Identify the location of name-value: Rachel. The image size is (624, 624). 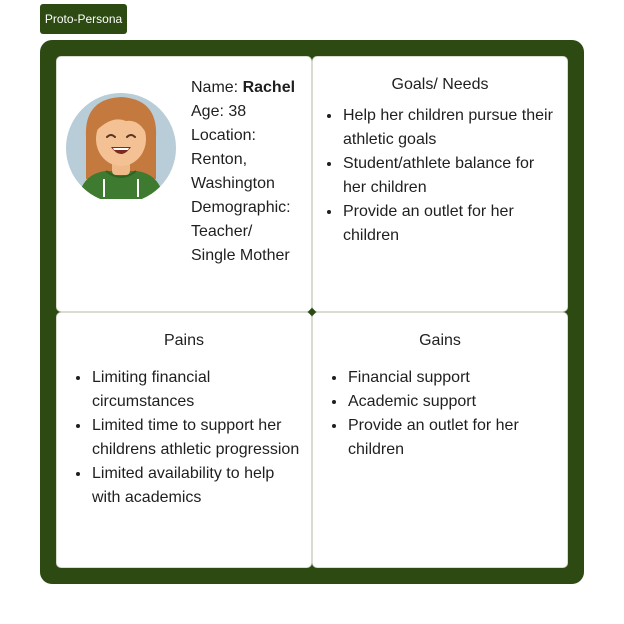
(269, 87).